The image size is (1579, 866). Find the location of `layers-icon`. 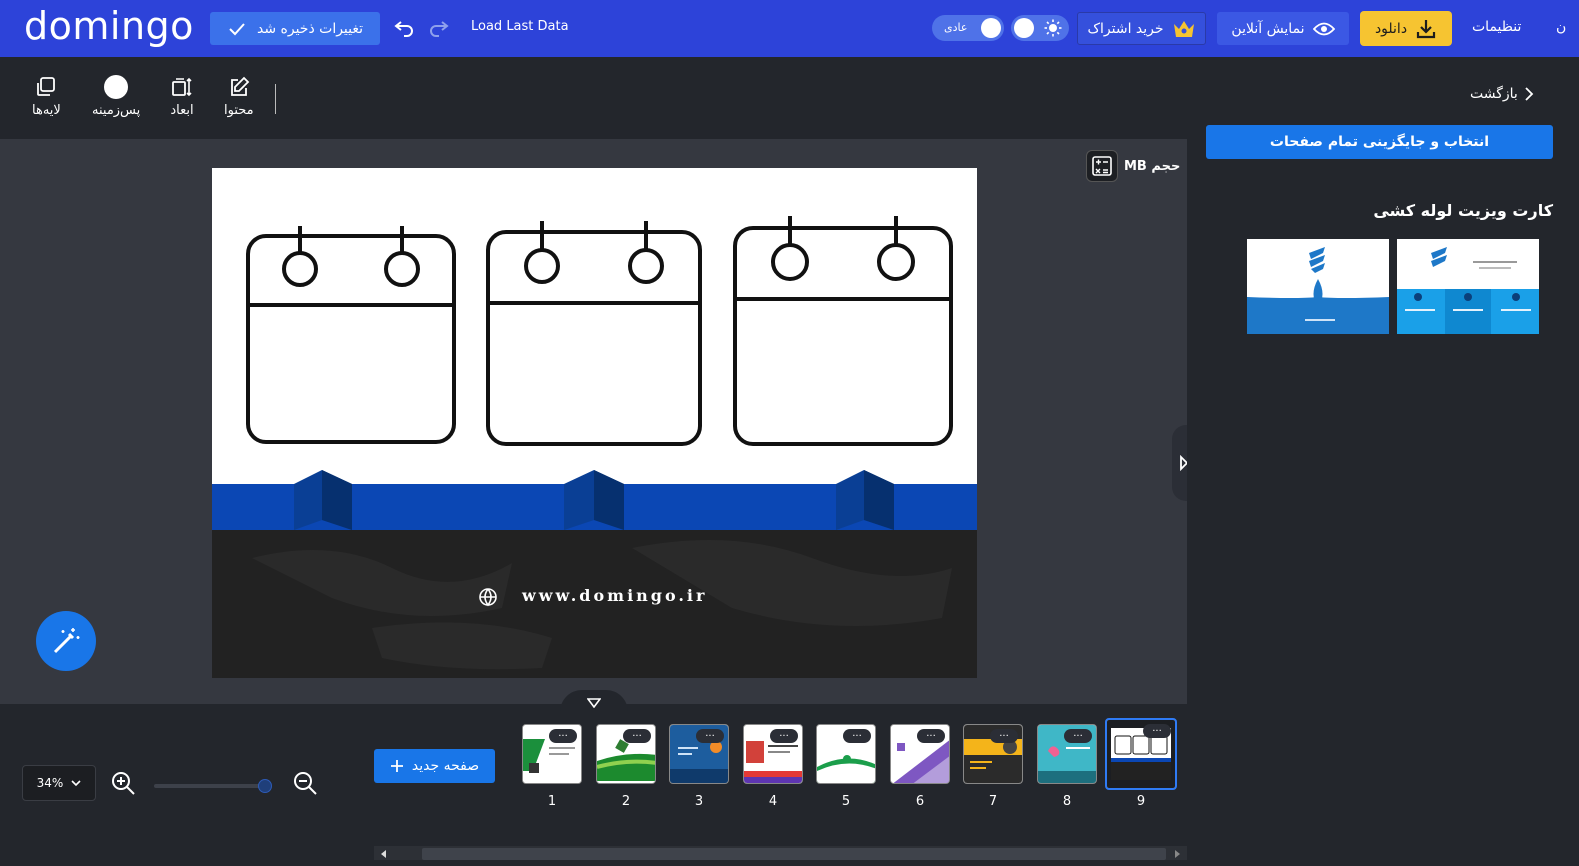

layers-icon is located at coordinates (46, 87).